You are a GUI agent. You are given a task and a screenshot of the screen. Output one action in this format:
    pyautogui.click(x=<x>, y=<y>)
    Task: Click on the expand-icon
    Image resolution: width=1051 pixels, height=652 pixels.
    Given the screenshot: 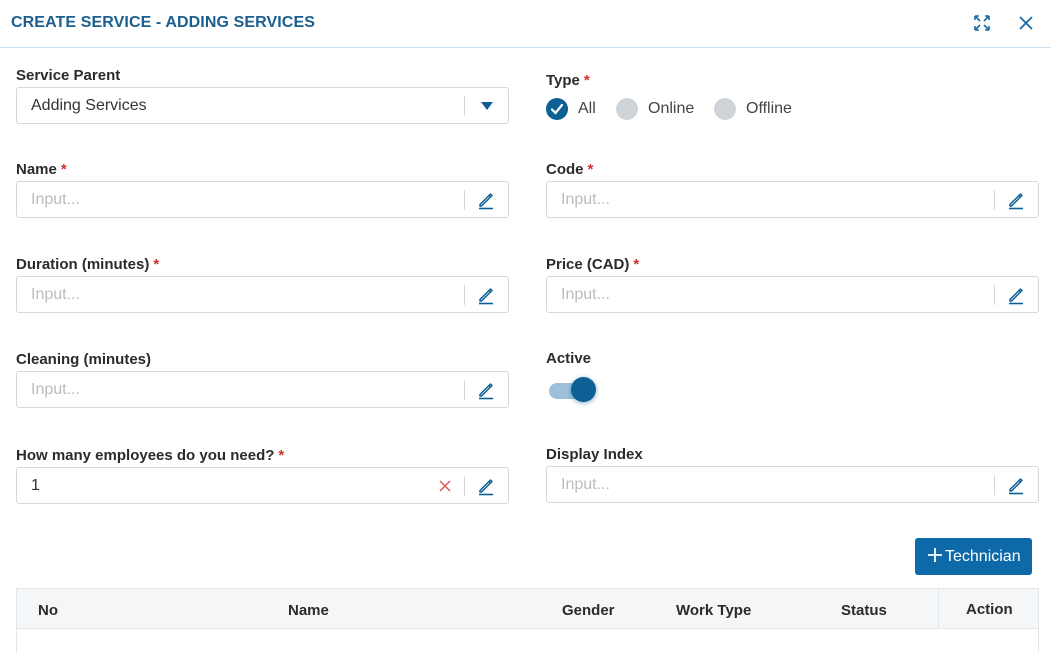 What is the action you would take?
    pyautogui.click(x=982, y=23)
    